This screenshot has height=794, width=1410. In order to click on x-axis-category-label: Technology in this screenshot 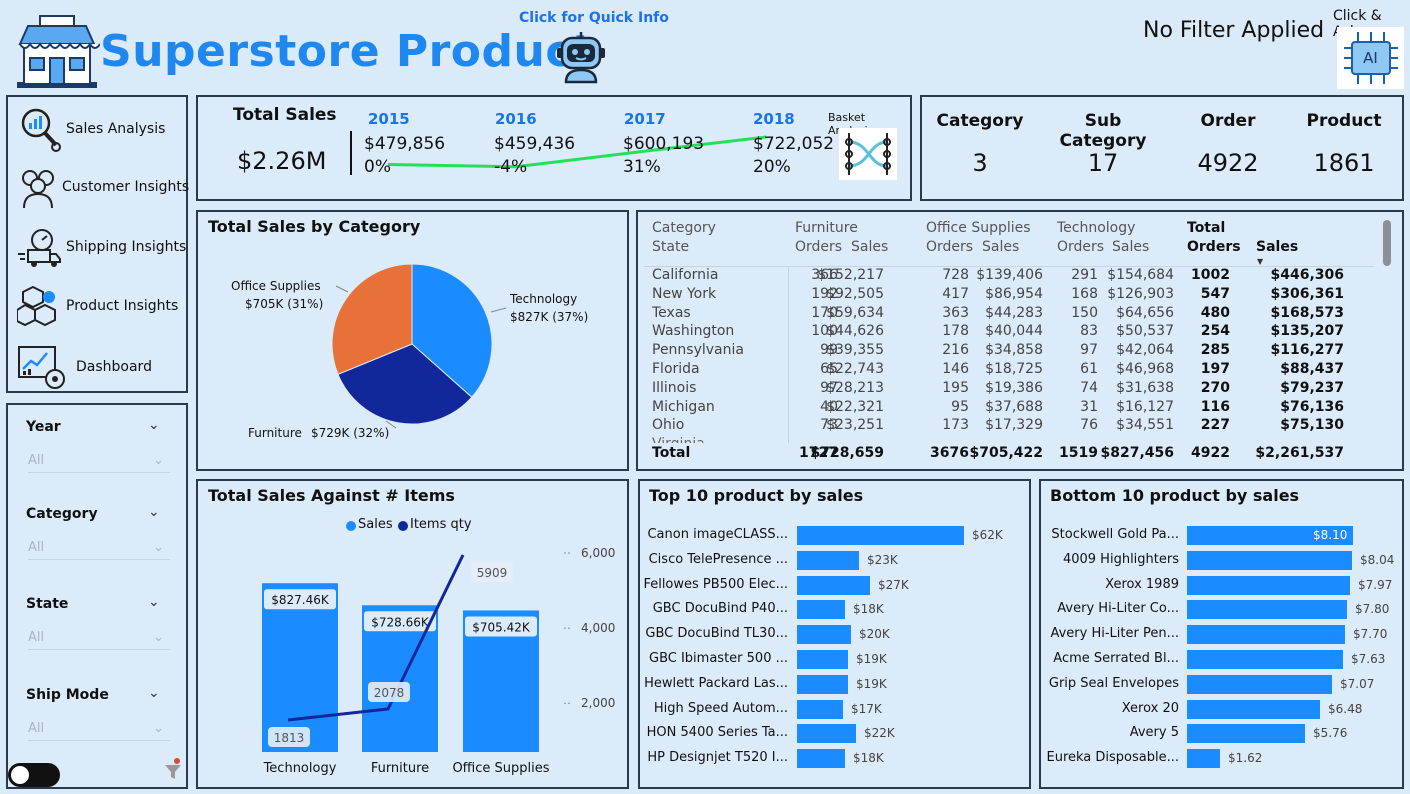, I will do `click(300, 768)`.